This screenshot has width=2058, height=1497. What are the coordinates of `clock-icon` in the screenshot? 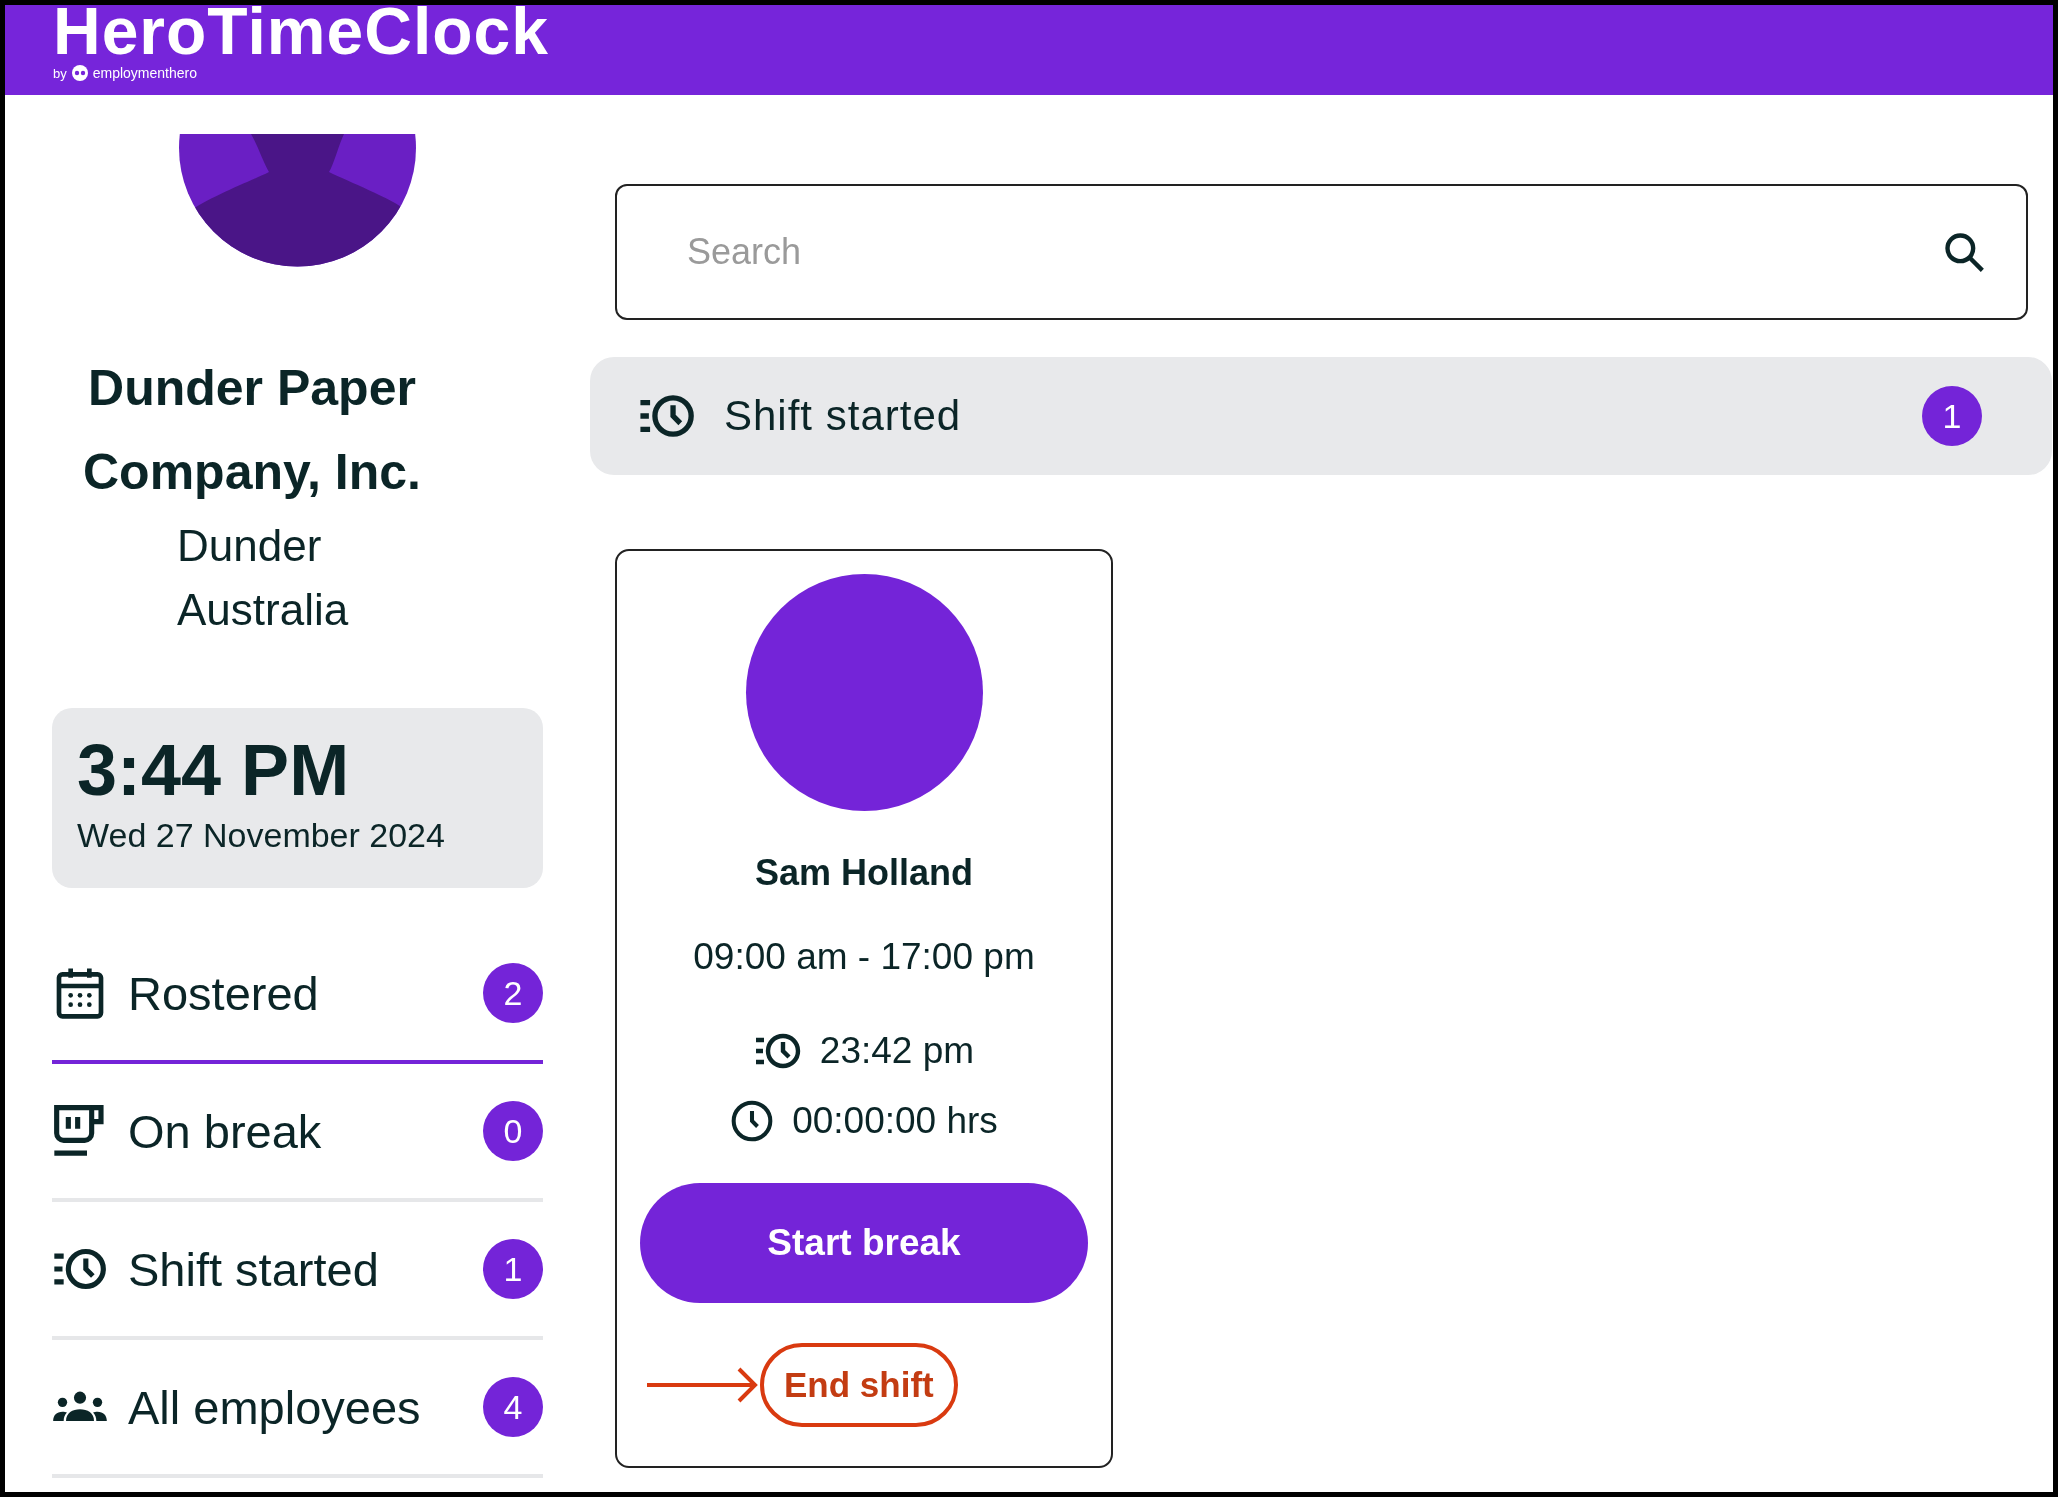 It's located at (752, 1121).